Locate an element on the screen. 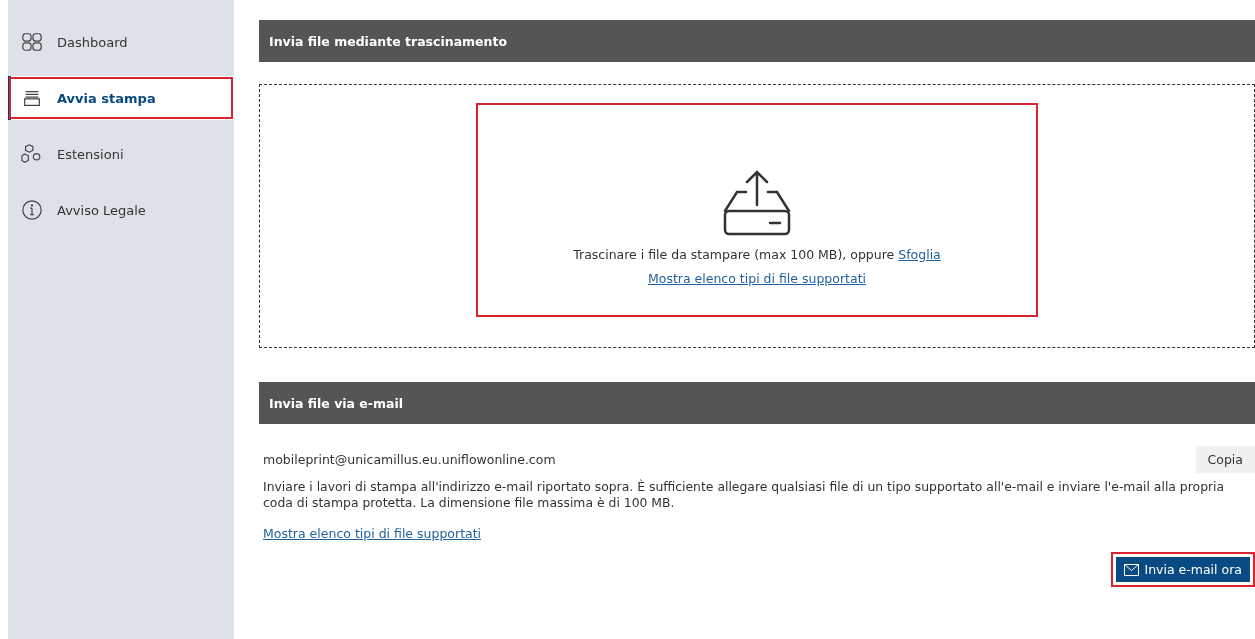 The width and height of the screenshot is (1255, 639). email-description: Inviare i lavori di stampa all'indirizzo e-mail riportato sopra. È sufficiente allegare qualsiasi file di un tipo supportato all'e-mail e inviare l'e-mail alla propria coda di stampa protetta. La dimensione file massima è di 100 MB. is located at coordinates (744, 495).